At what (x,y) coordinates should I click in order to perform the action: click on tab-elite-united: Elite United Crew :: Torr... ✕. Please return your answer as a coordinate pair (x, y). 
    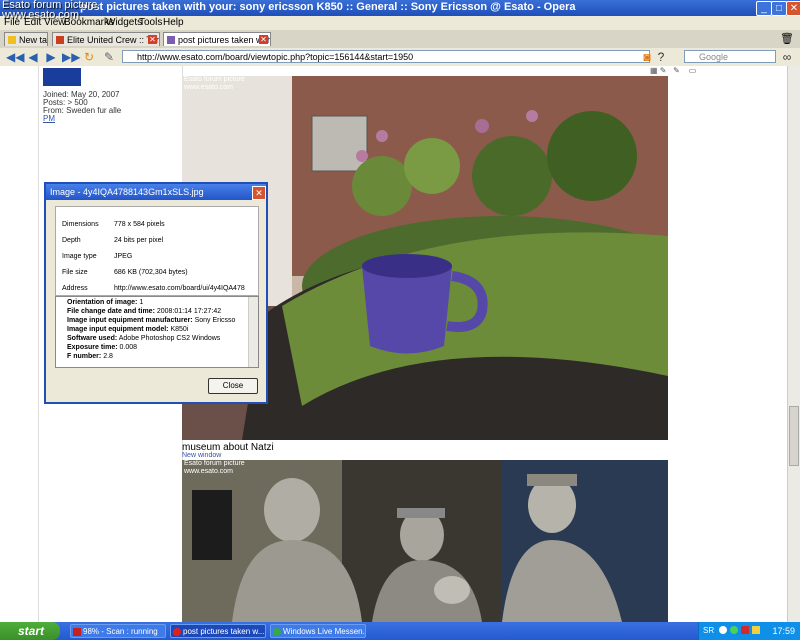
    Looking at the image, I should click on (106, 39).